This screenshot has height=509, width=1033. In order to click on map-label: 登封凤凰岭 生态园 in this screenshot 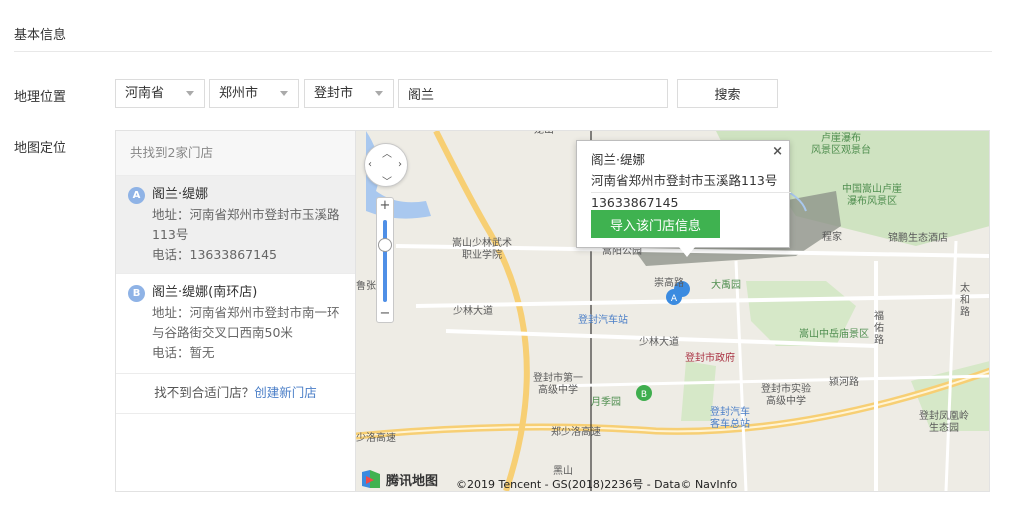, I will do `click(944, 422)`.